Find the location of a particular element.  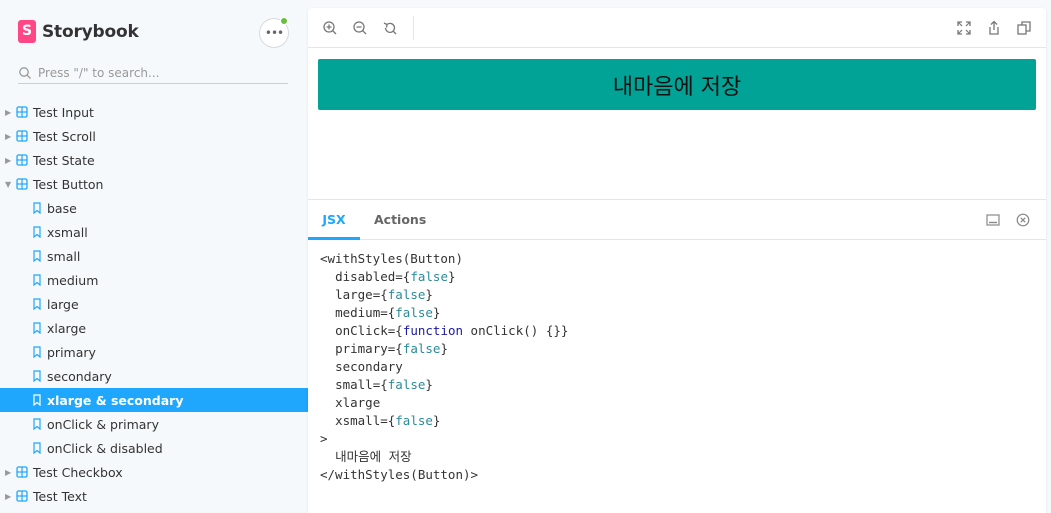

code-line: disabled={false} is located at coordinates (677, 277).